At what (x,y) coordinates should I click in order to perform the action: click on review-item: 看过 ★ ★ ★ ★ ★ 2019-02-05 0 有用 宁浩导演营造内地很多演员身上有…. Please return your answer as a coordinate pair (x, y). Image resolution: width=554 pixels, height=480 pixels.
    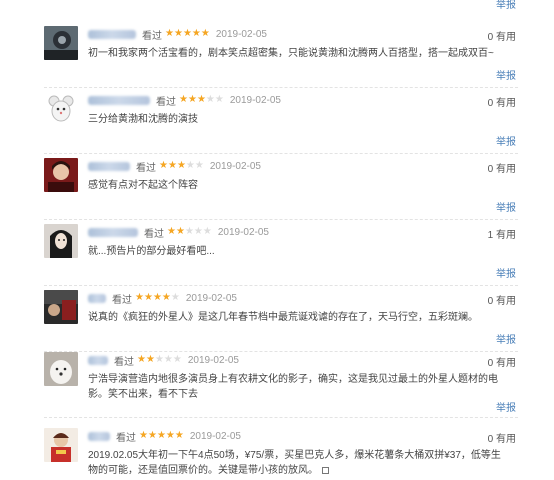
    Looking at the image, I should click on (277, 383).